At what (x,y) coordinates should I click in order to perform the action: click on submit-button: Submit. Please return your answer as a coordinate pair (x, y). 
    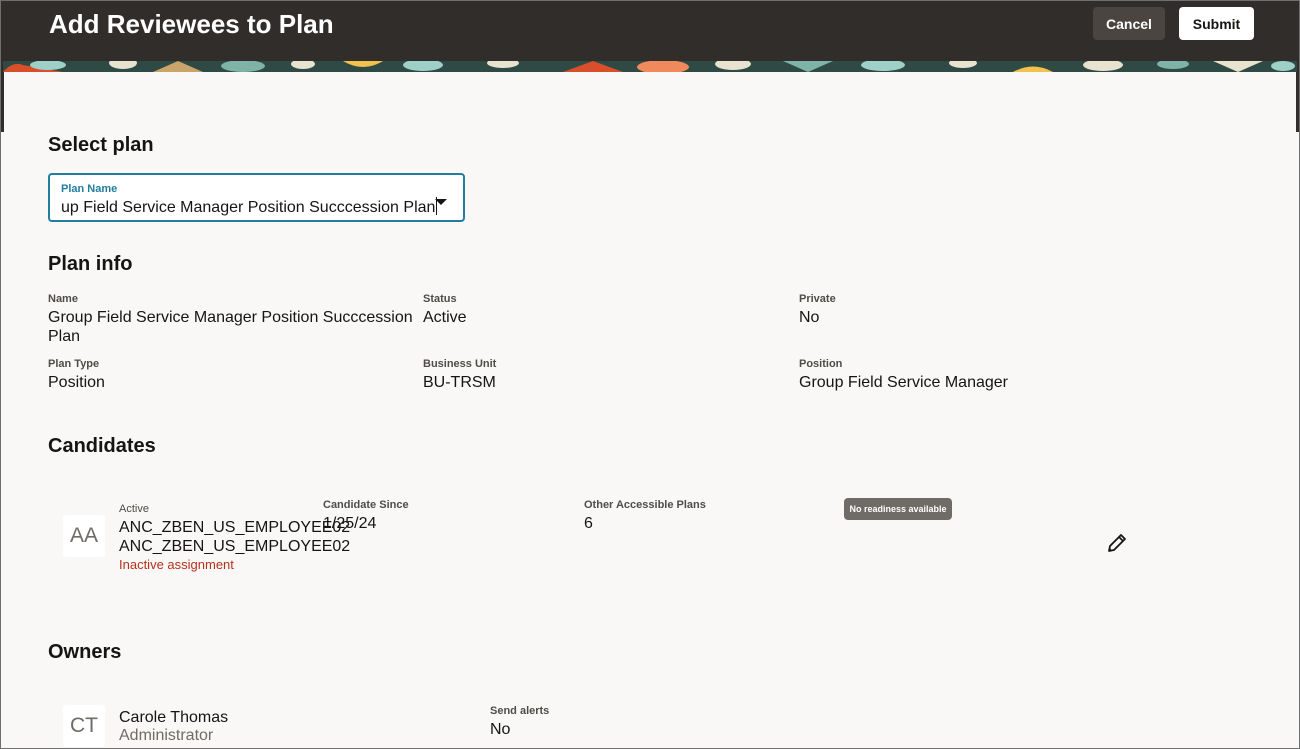
    Looking at the image, I should click on (1216, 23).